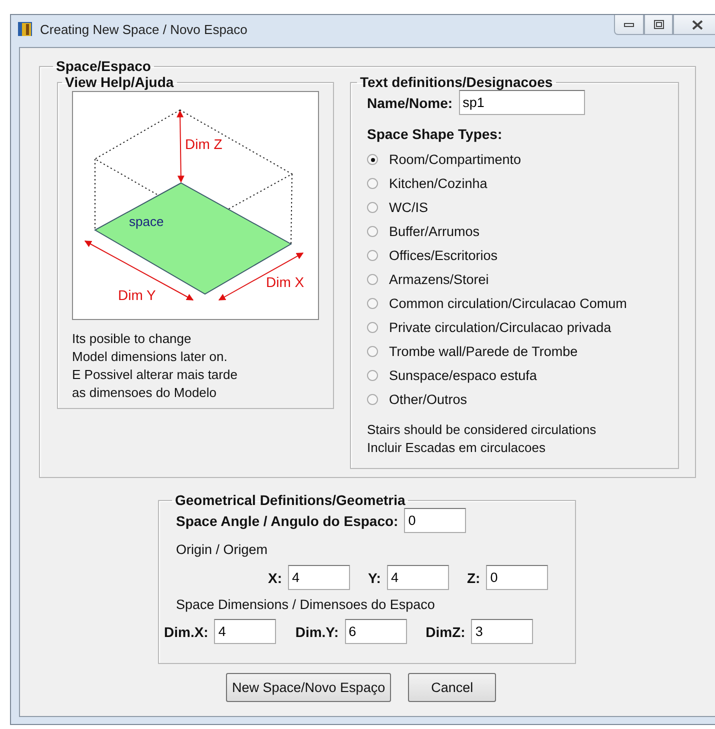 Image resolution: width=715 pixels, height=729 pixels. What do you see at coordinates (290, 500) in the screenshot?
I see `group-title: Geometrical Definitions/Geometria` at bounding box center [290, 500].